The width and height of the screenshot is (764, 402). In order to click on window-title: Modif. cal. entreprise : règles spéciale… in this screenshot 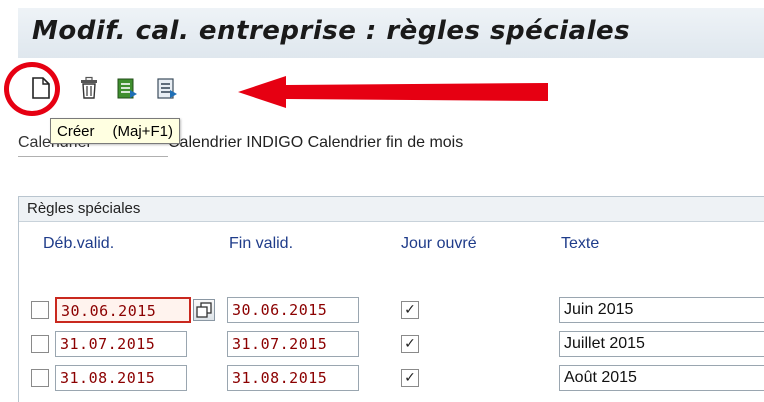, I will do `click(331, 31)`.